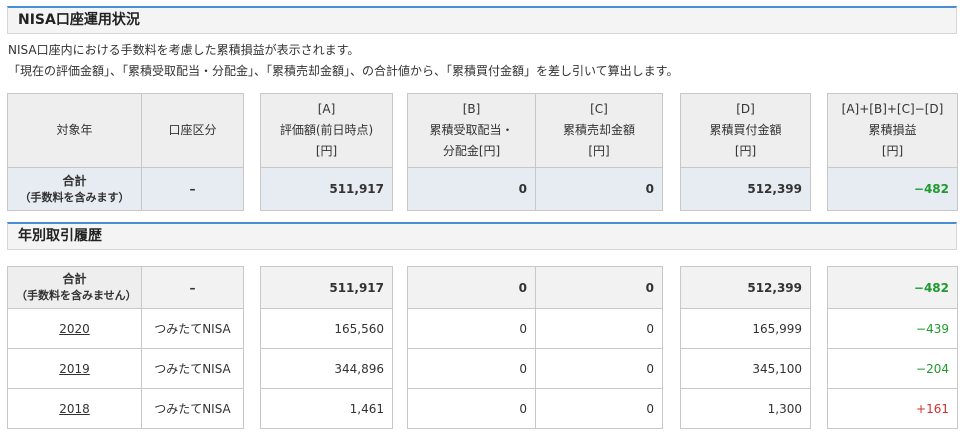  Describe the element at coordinates (892, 368) in the screenshot. I see `history-row-pl: −204` at that location.